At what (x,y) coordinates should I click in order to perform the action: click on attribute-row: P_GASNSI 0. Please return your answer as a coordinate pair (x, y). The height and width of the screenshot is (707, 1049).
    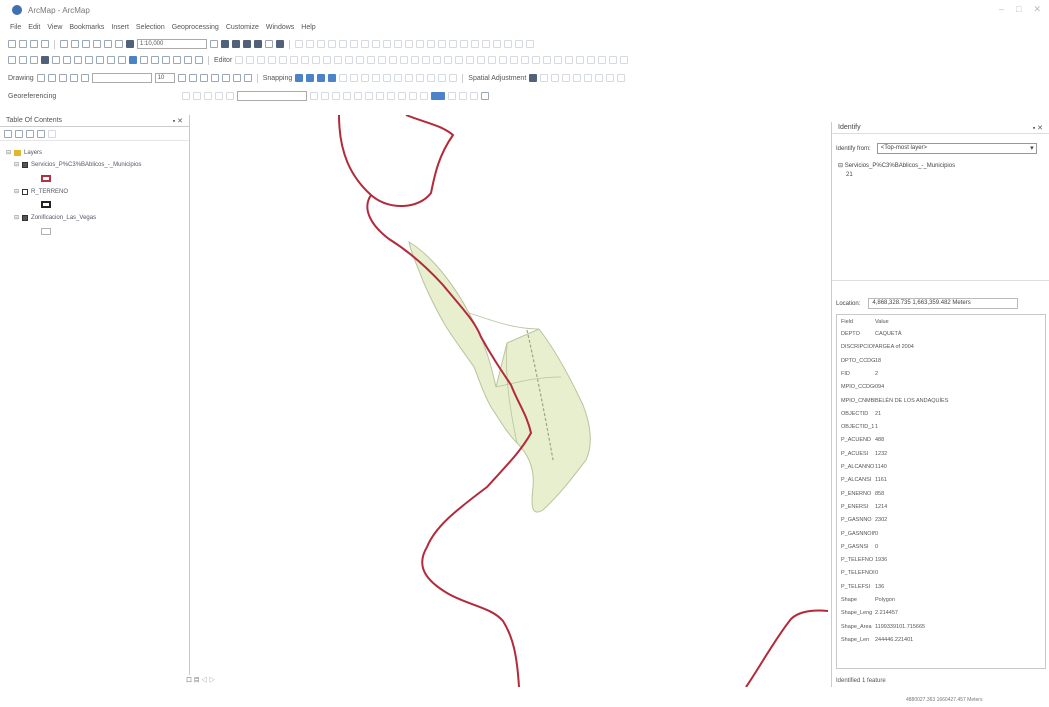
    Looking at the image, I should click on (859, 547).